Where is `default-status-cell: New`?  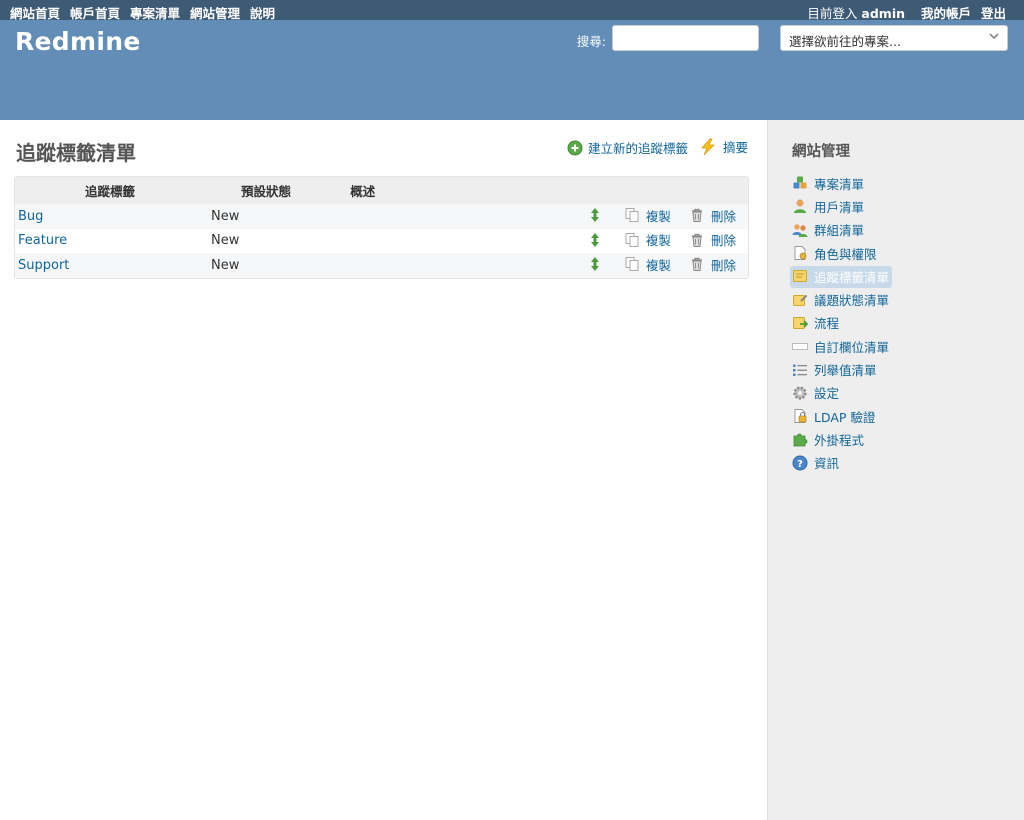 default-status-cell: New is located at coordinates (266, 265).